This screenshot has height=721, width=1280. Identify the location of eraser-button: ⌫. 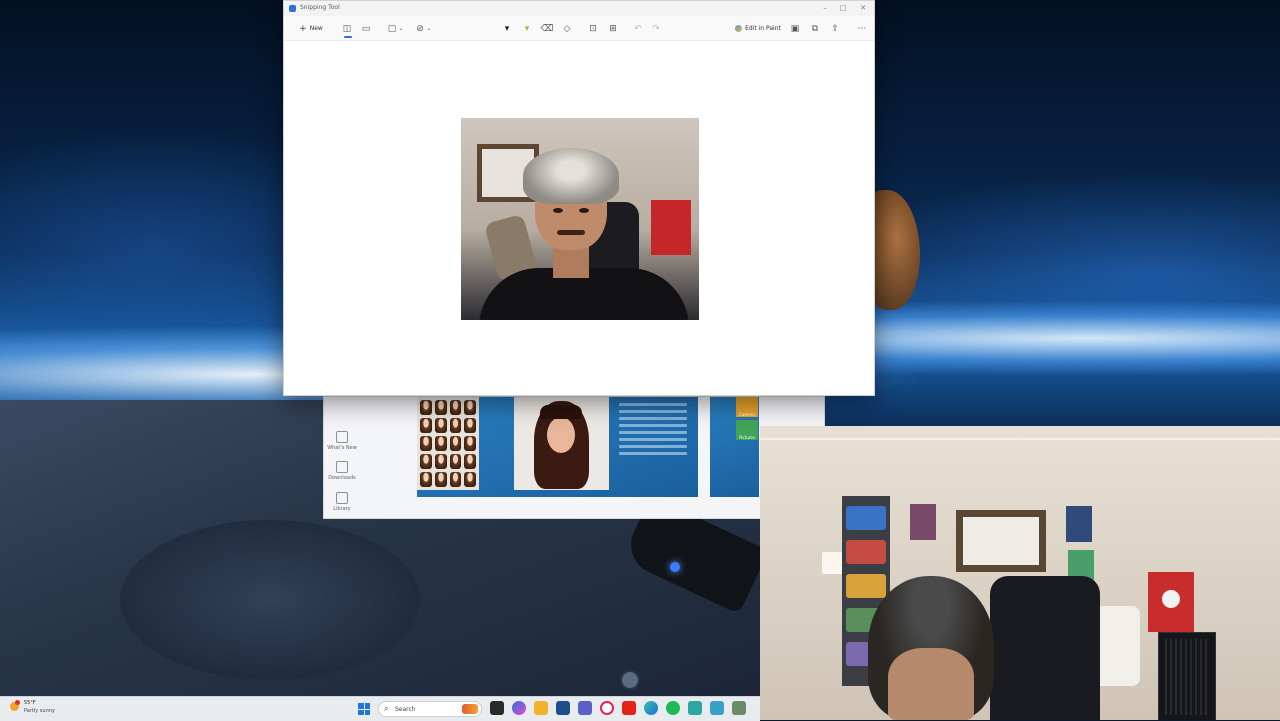
(547, 28).